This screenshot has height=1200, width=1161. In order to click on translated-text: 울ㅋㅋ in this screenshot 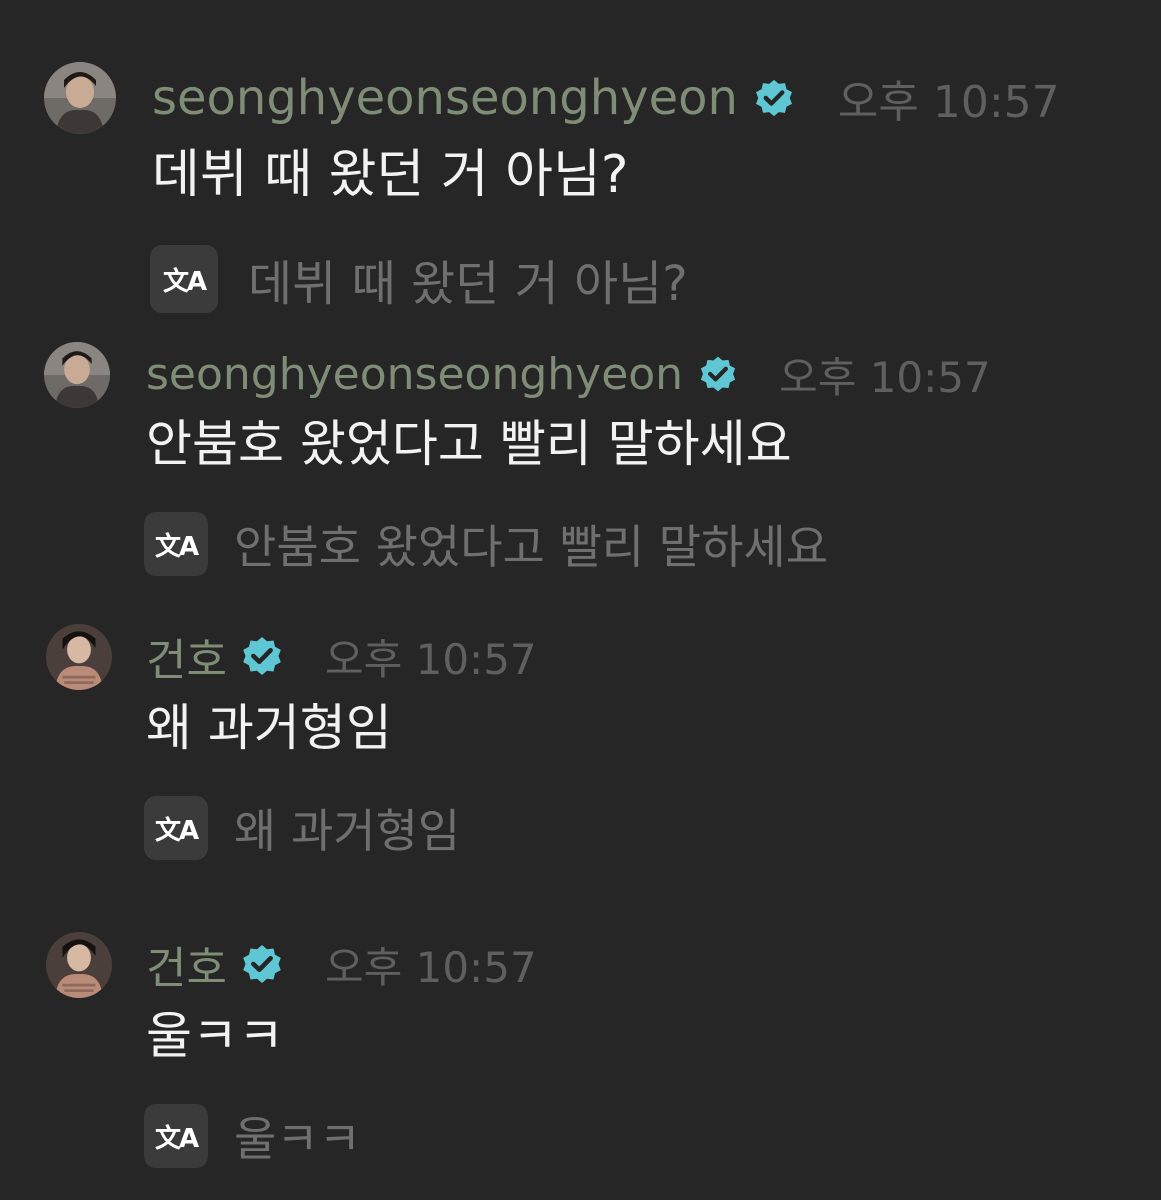, I will do `click(297, 1139)`.